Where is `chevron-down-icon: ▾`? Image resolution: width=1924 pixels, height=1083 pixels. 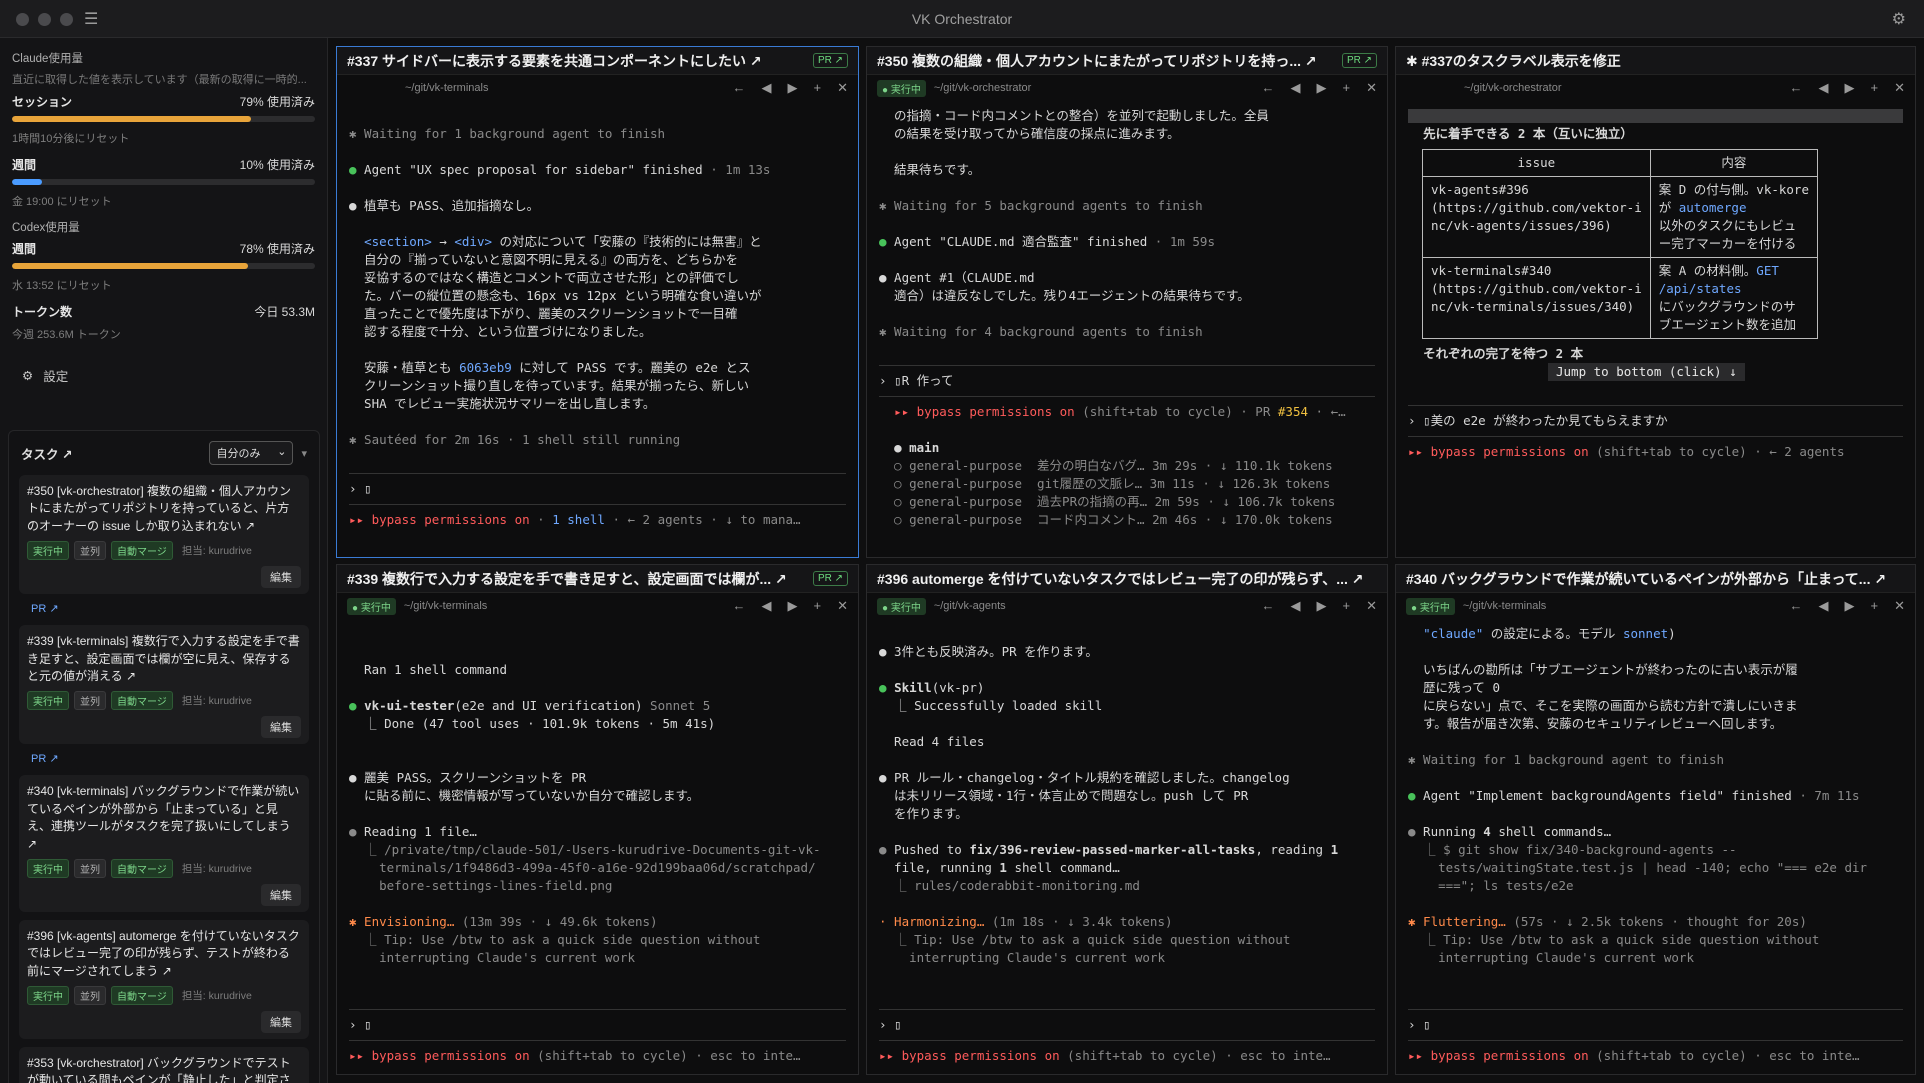 chevron-down-icon: ▾ is located at coordinates (304, 453).